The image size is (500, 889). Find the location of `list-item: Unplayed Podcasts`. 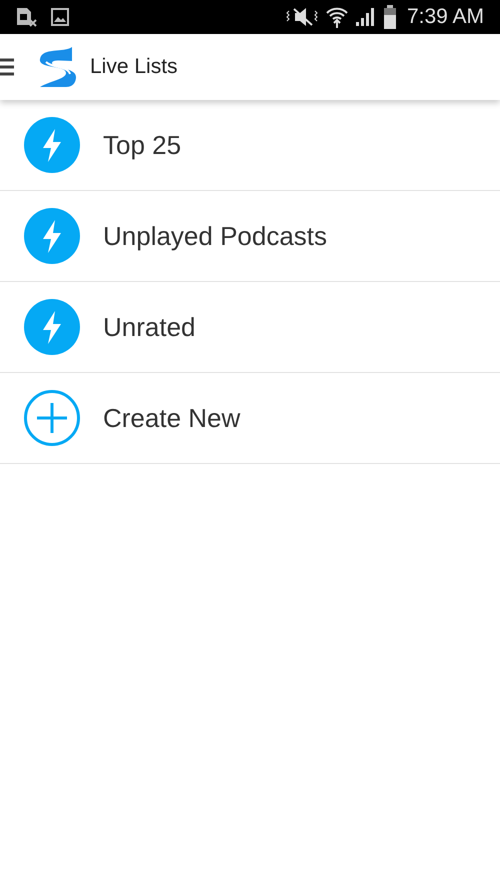

list-item: Unplayed Podcasts is located at coordinates (250, 236).